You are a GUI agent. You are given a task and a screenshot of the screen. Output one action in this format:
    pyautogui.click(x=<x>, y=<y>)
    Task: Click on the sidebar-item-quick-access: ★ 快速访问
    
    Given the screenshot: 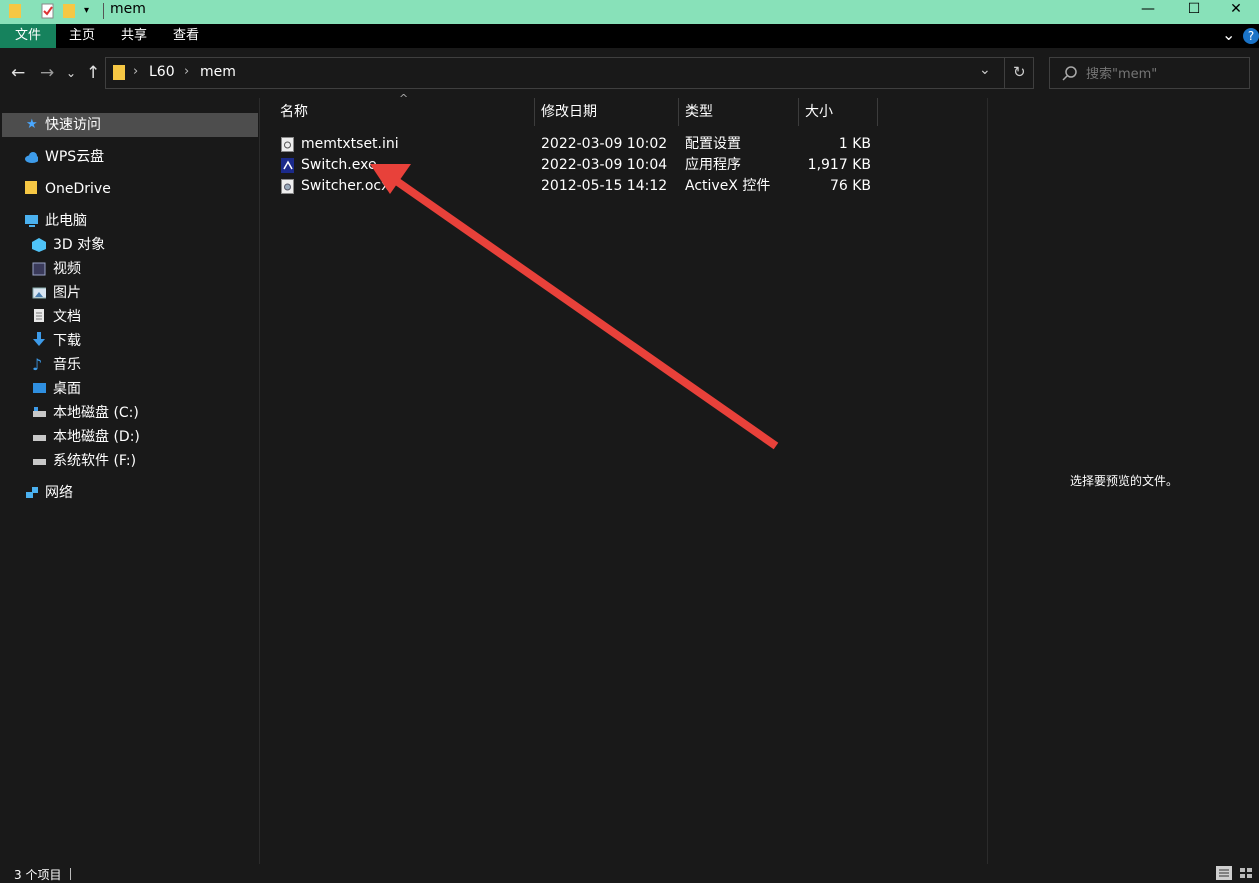 What is the action you would take?
    pyautogui.click(x=130, y=125)
    